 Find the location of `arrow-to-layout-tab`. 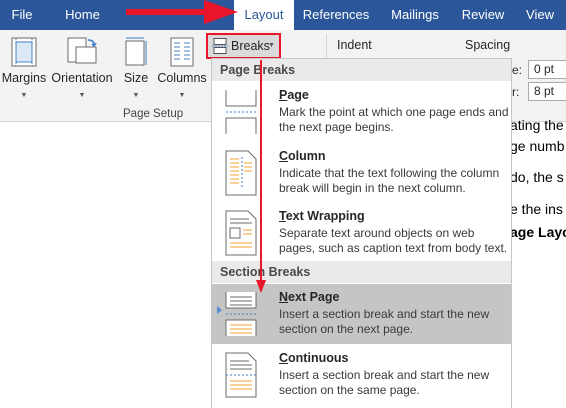

arrow-to-layout-tab is located at coordinates (182, 12).